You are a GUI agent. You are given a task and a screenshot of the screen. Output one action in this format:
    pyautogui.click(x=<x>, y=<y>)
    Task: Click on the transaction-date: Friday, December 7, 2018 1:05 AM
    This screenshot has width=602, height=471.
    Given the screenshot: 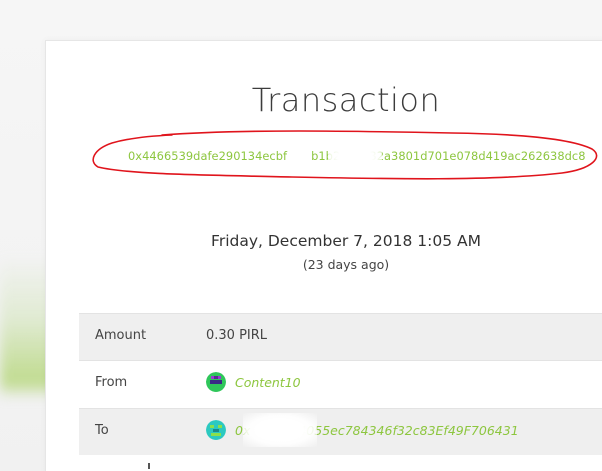 What is the action you would take?
    pyautogui.click(x=346, y=241)
    